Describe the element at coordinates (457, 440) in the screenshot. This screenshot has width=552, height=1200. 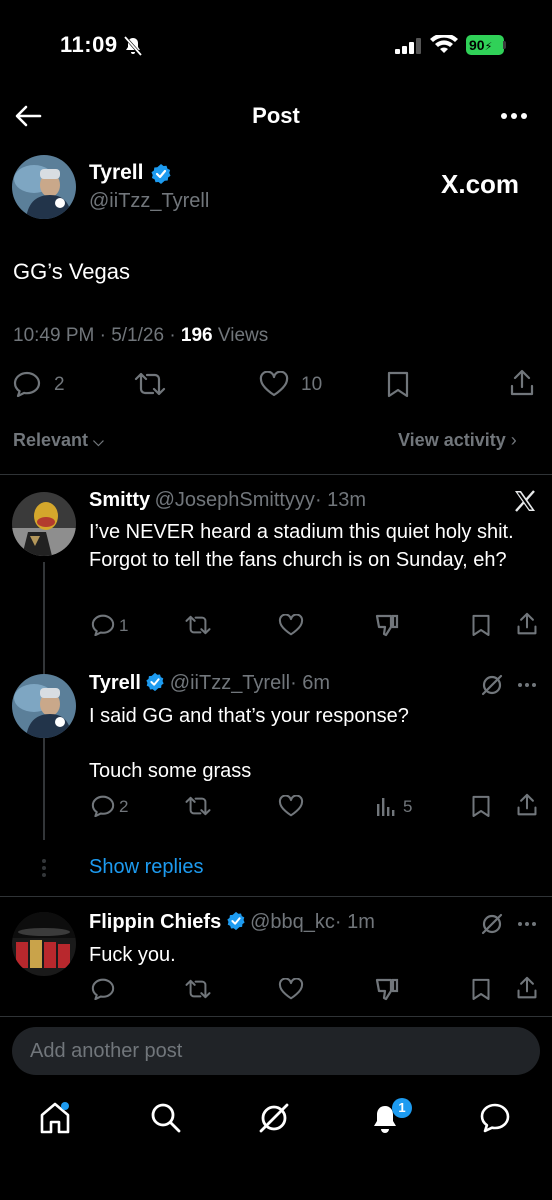
I see `view-activity-link: View activity ›` at that location.